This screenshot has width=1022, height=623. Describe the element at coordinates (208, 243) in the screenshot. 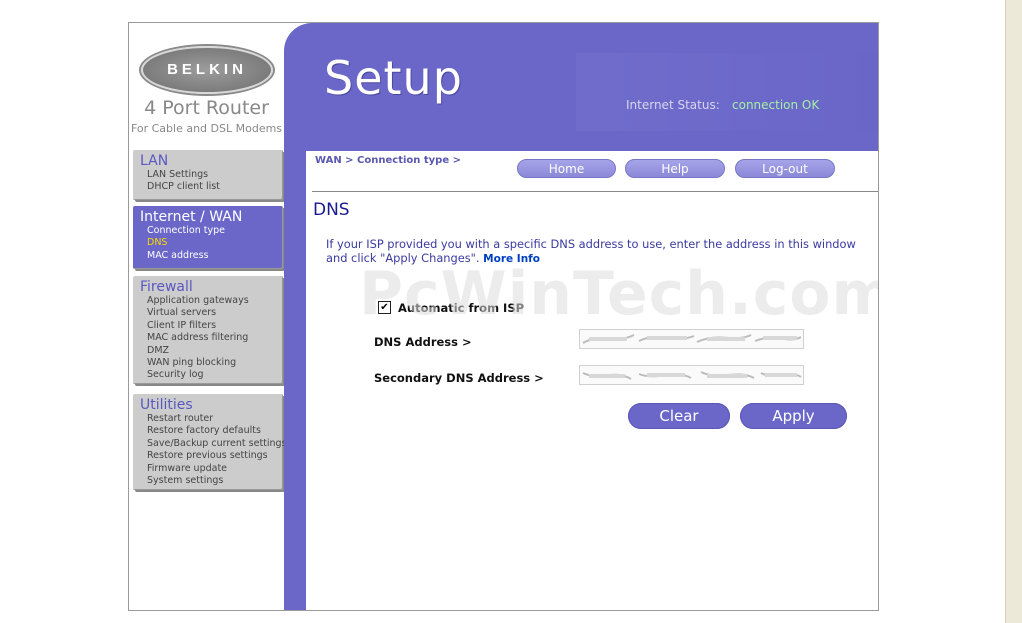

I see `sidebar-item-dns: DNS` at that location.